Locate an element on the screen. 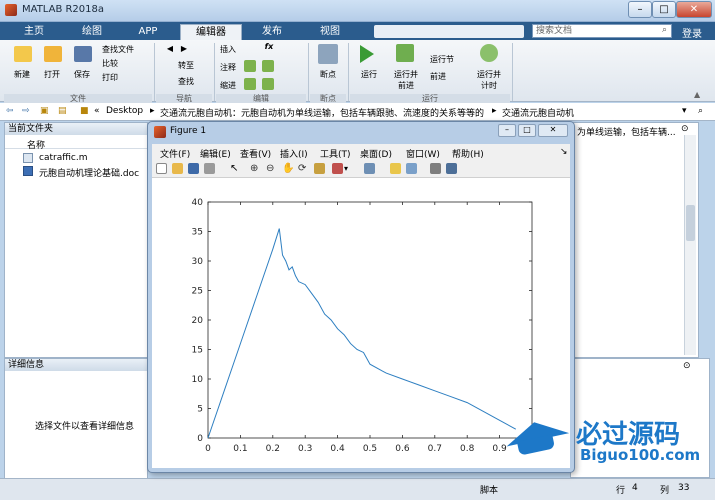 Image resolution: width=715 pixels, height=500 pixels. breadcrumb-current: 交通流元胞自动机 is located at coordinates (538, 112).